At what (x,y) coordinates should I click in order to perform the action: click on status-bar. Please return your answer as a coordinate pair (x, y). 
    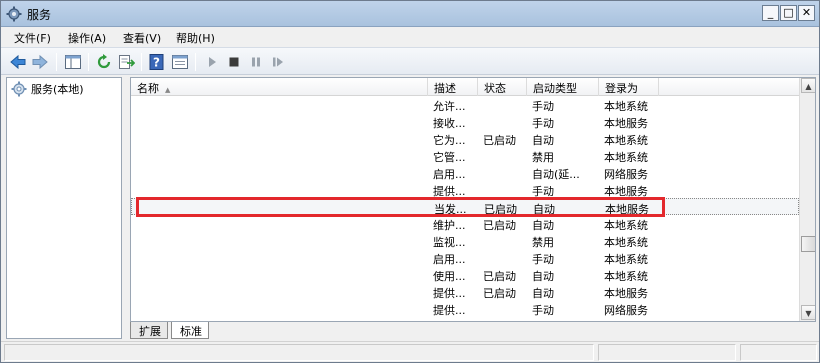
    Looking at the image, I should click on (410, 351).